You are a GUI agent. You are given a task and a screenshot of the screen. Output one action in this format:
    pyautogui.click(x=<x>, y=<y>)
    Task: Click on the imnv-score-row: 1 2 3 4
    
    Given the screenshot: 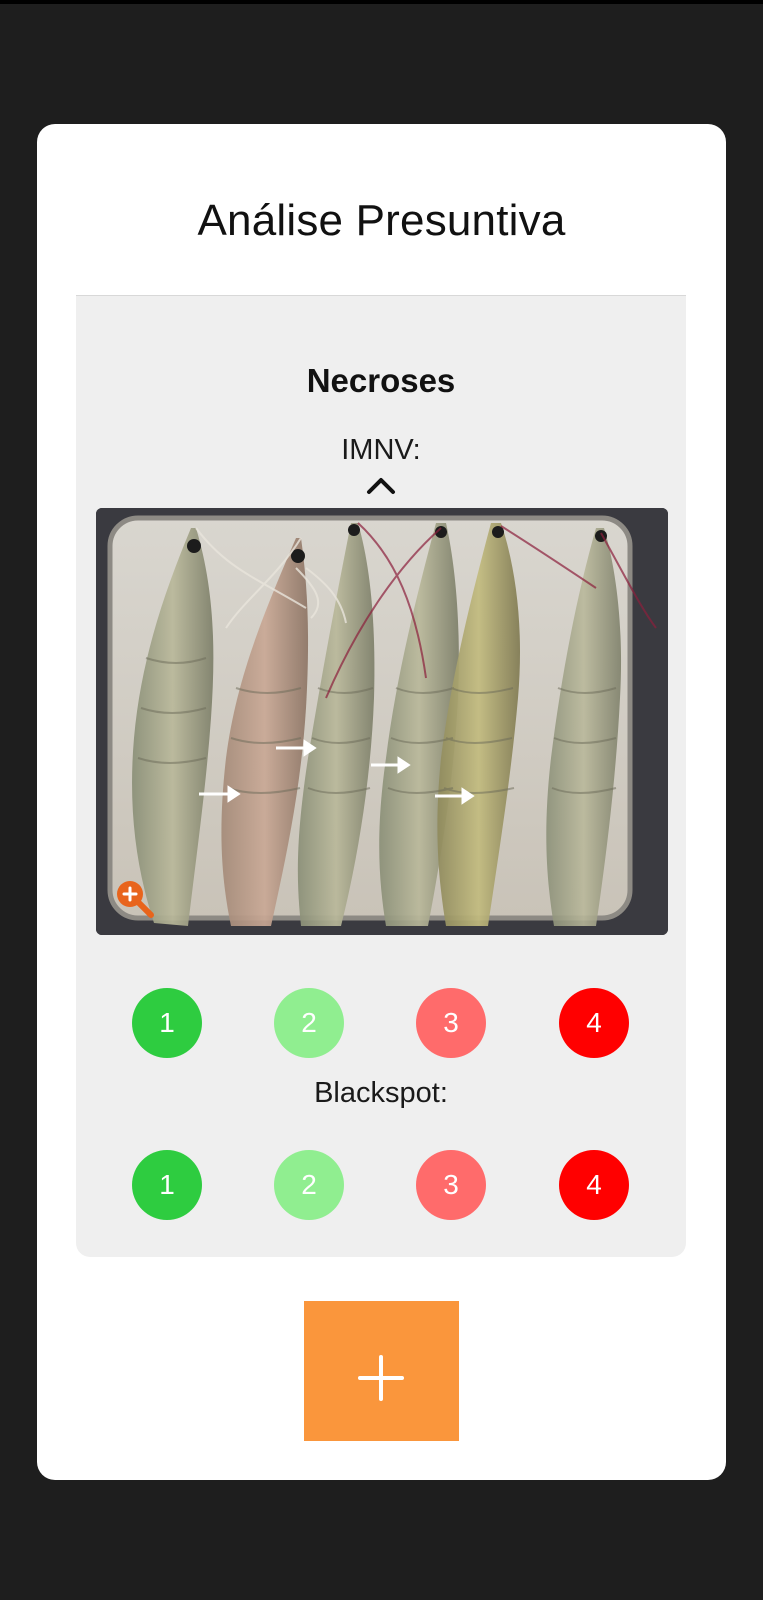 What is the action you would take?
    pyautogui.click(x=381, y=1023)
    